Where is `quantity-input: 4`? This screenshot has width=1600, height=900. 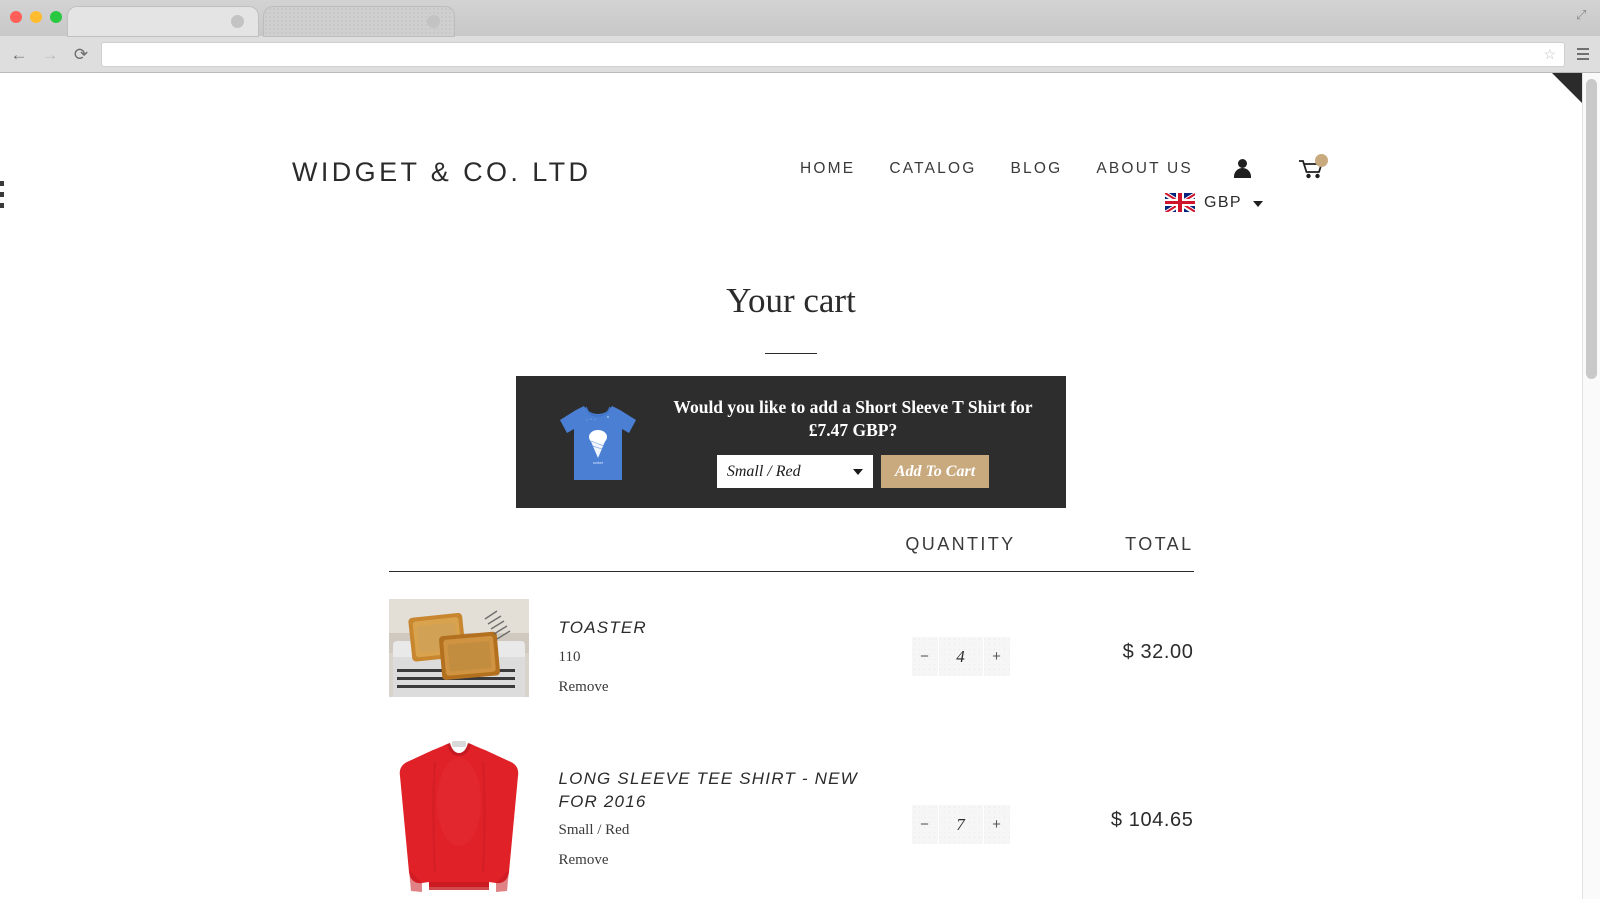 quantity-input: 4 is located at coordinates (960, 656).